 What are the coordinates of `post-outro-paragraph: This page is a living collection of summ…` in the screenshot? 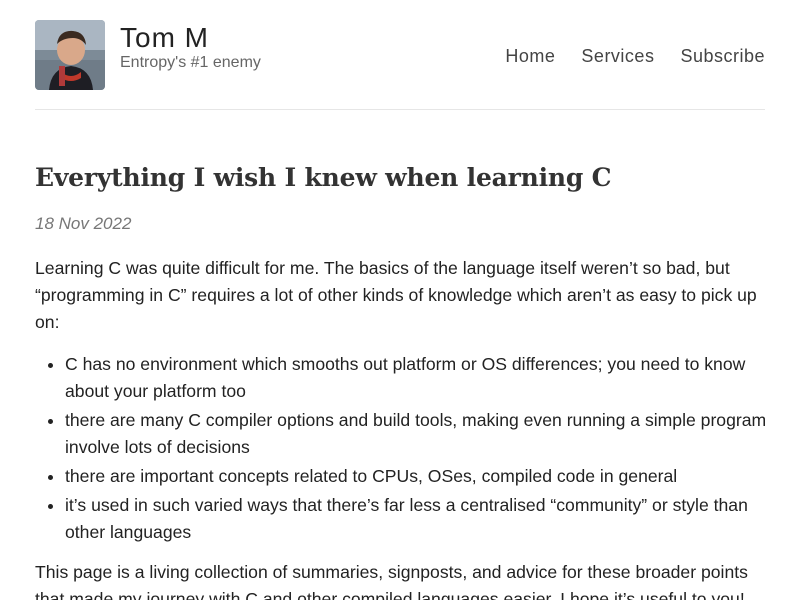 It's located at (391, 581).